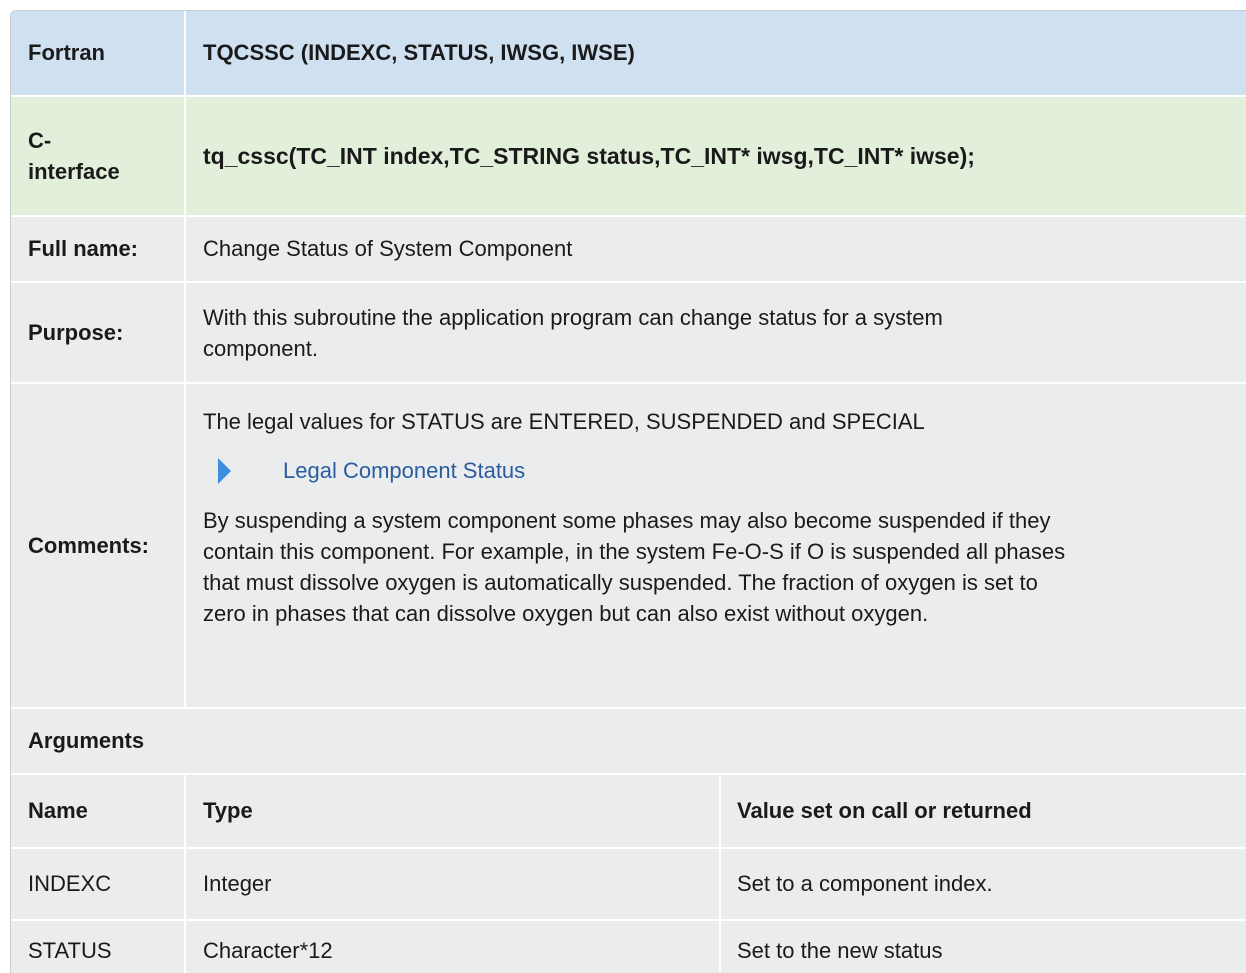 Image resolution: width=1246 pixels, height=973 pixels. Describe the element at coordinates (628, 812) in the screenshot. I see `arguments-header-row: Name Type Value set on call or returned` at that location.